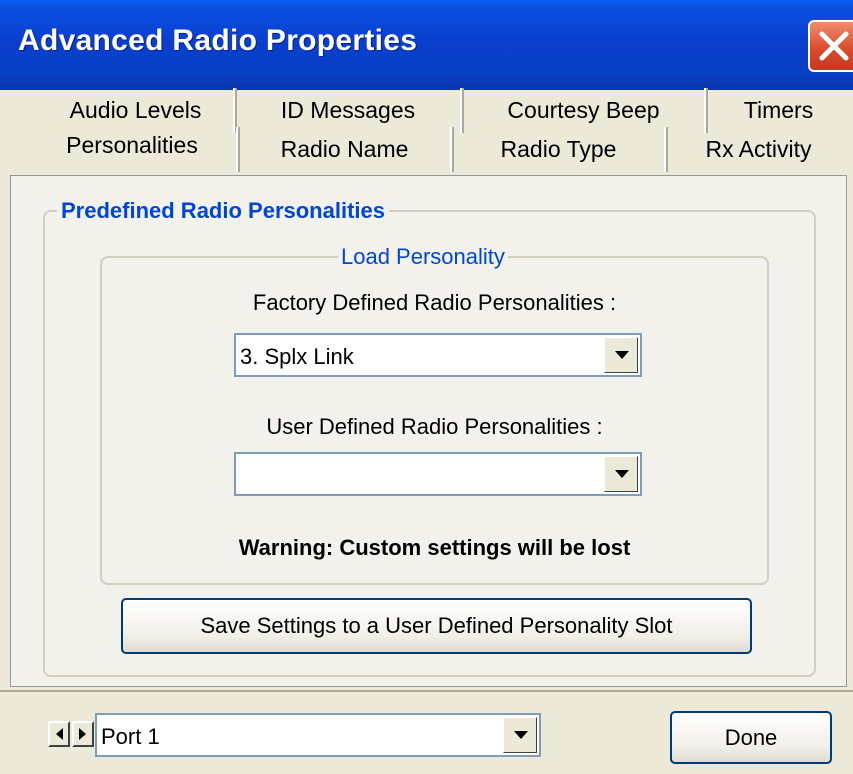  I want to click on arrow-left-icon, so click(59, 734).